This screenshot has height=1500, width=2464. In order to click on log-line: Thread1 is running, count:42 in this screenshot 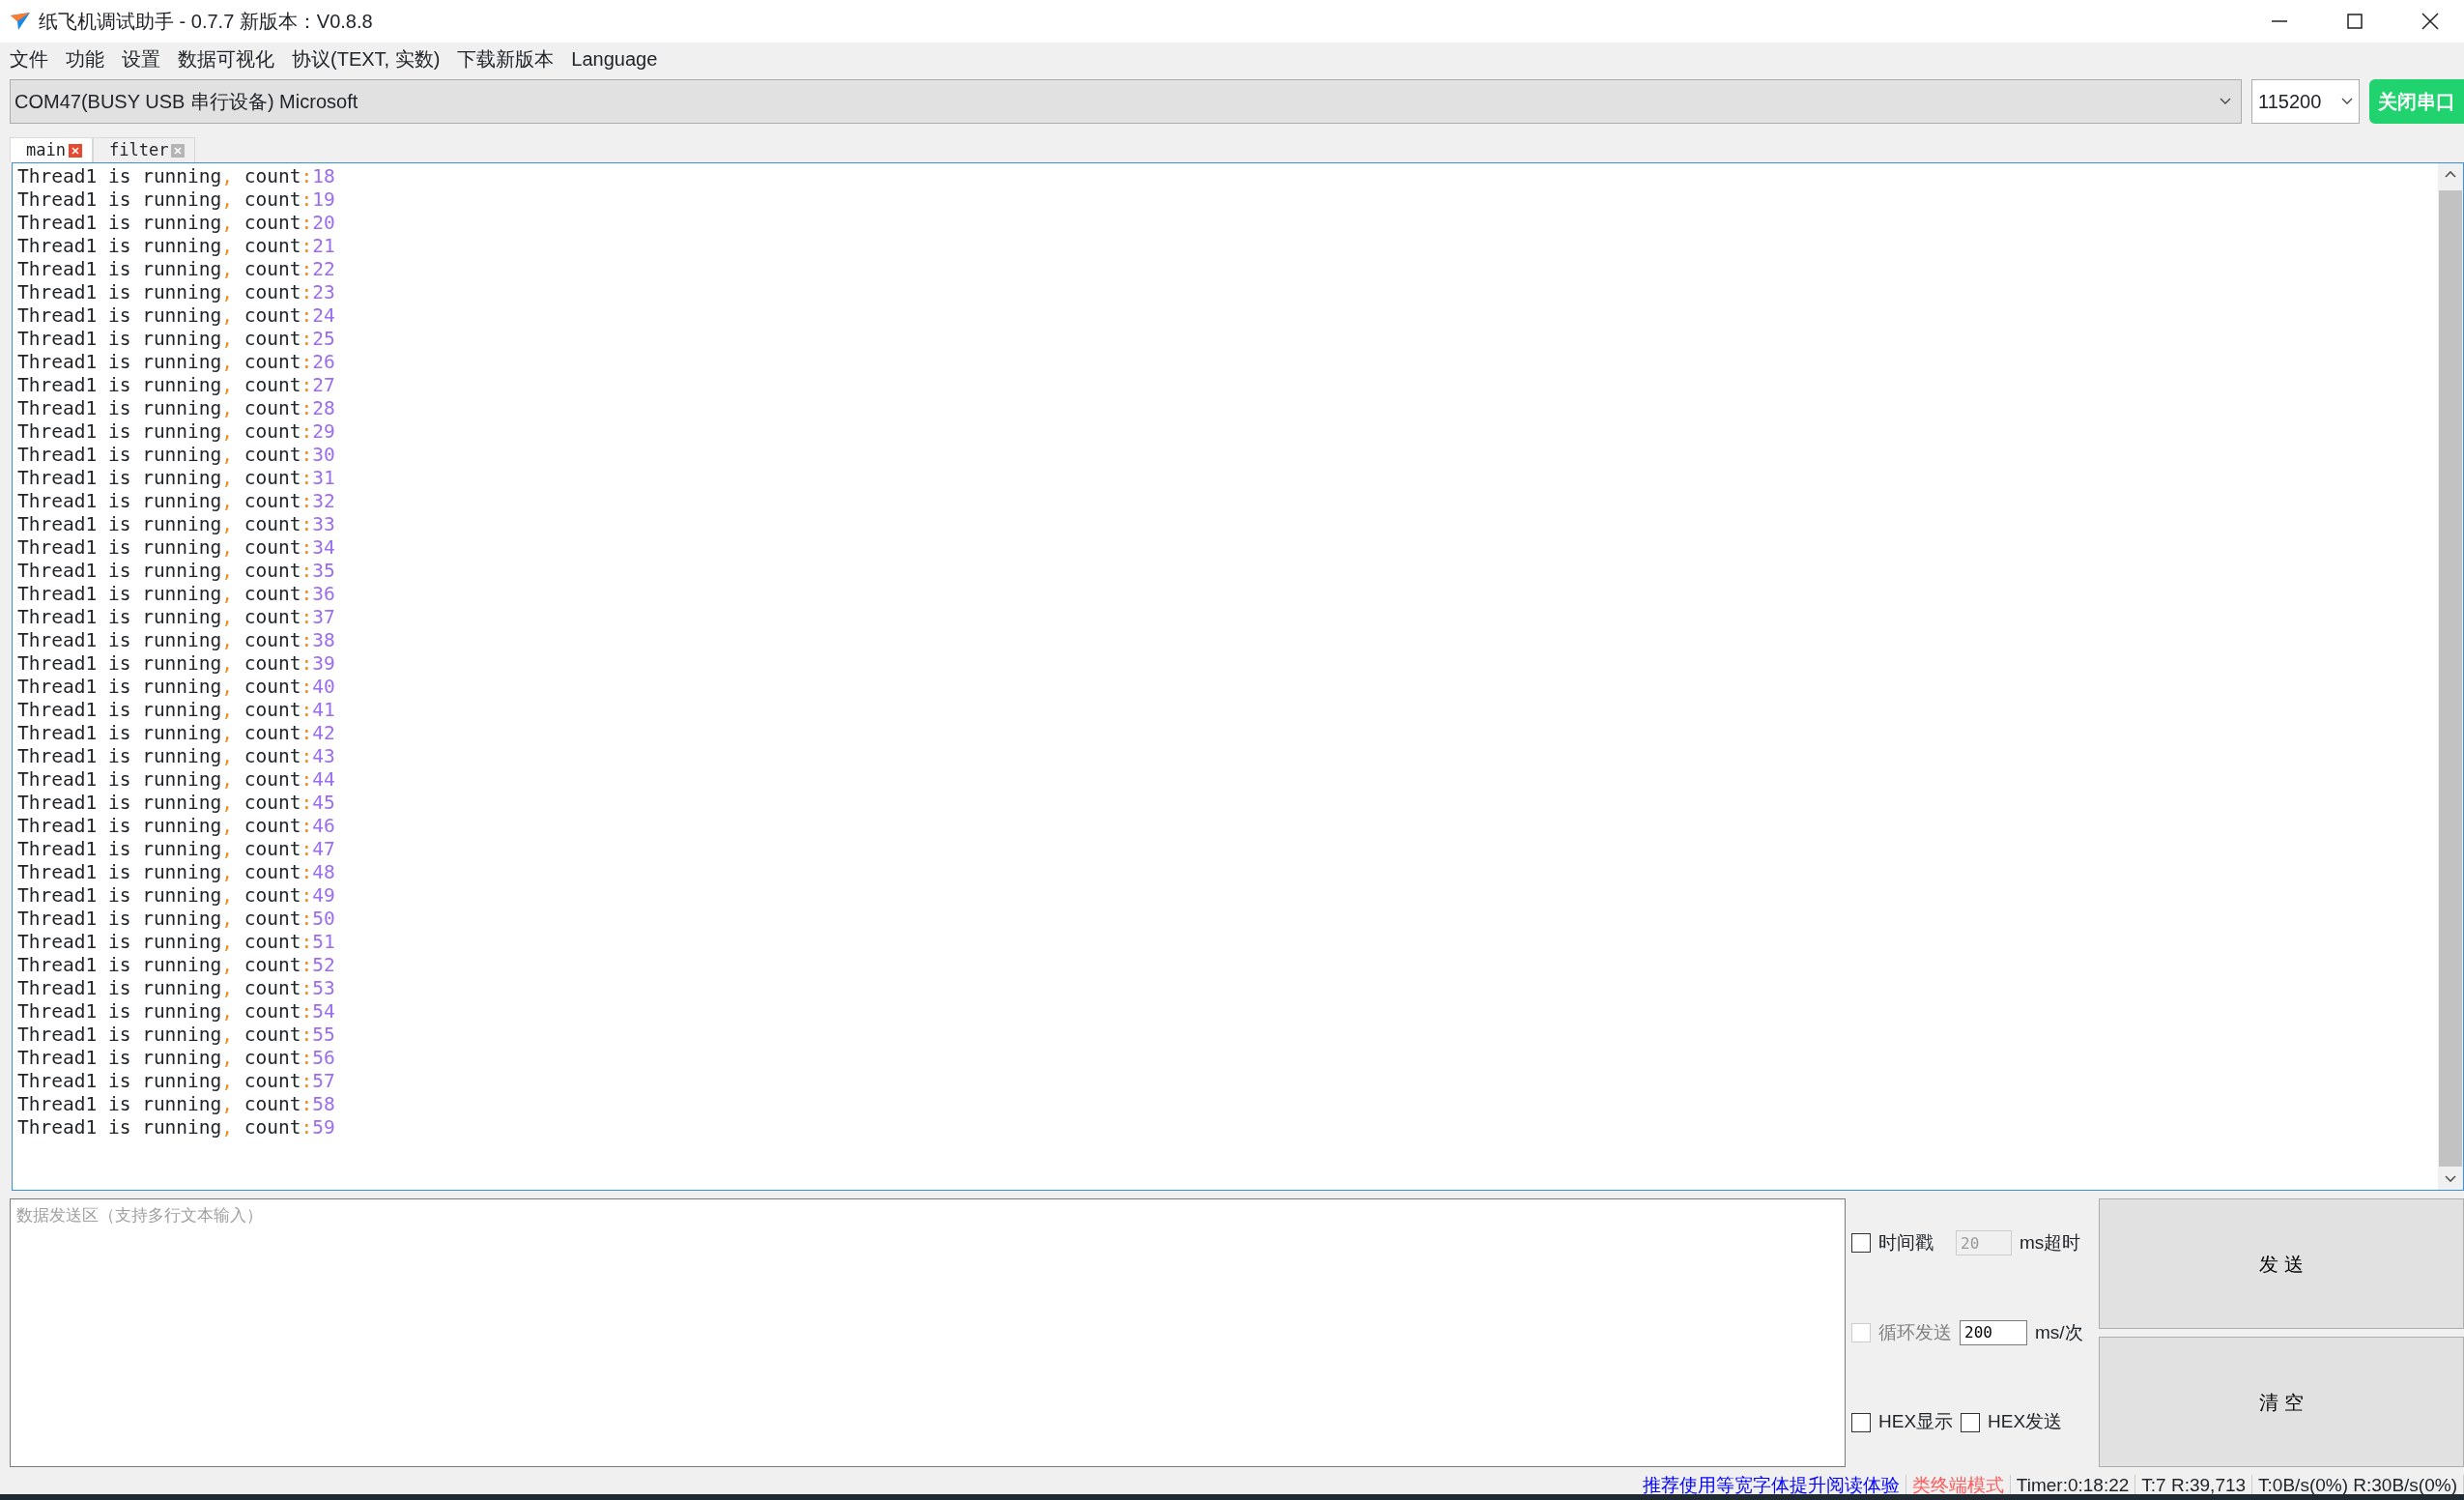, I will do `click(176, 733)`.